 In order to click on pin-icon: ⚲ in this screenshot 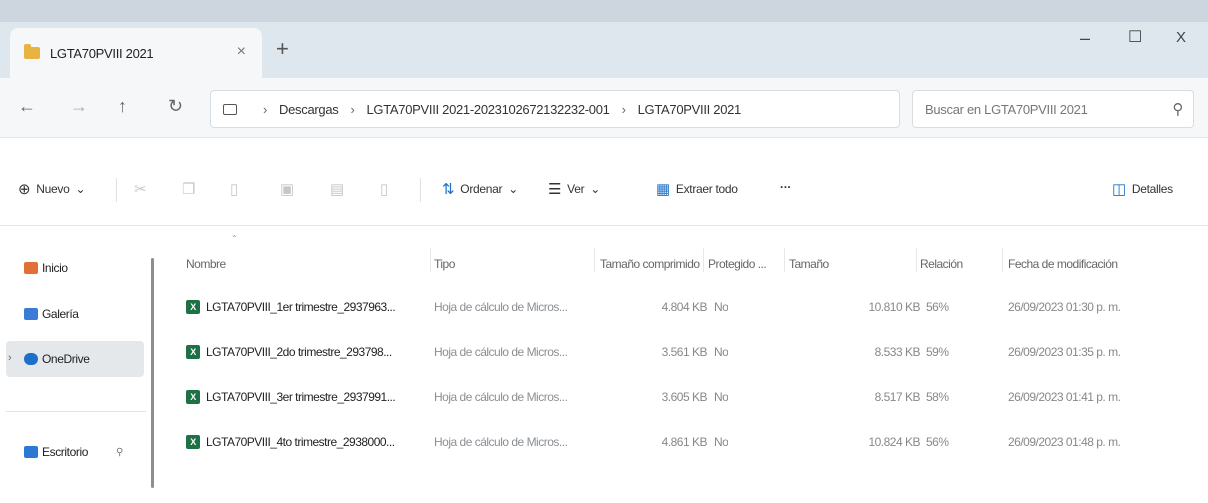, I will do `click(119, 452)`.